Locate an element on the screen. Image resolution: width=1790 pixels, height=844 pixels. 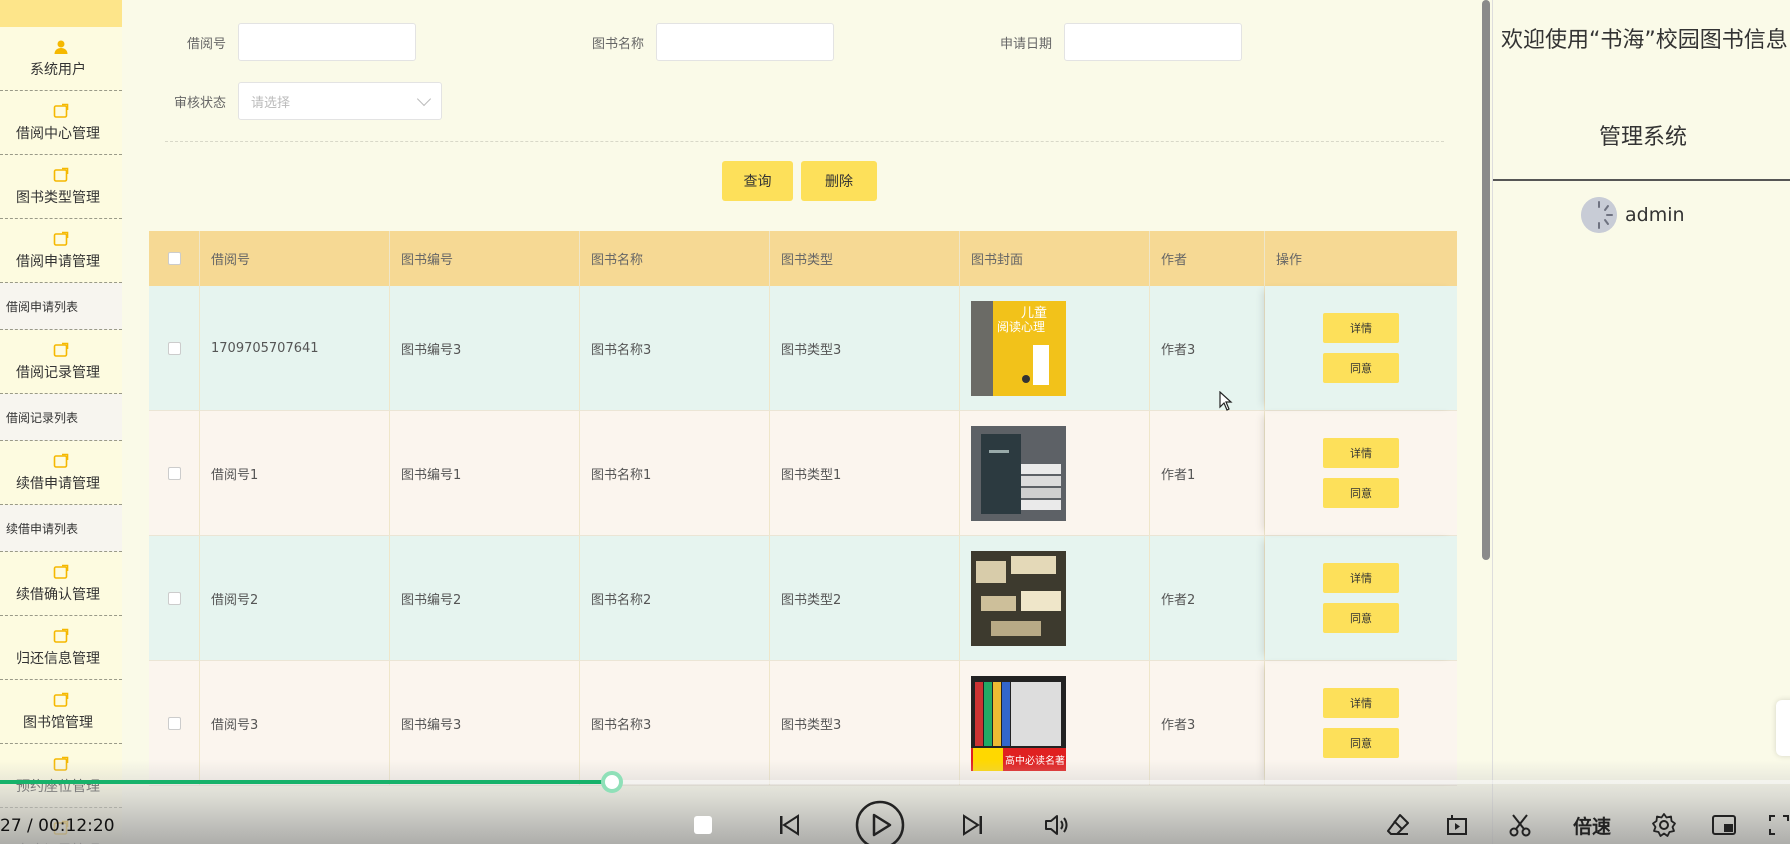
mouse-cursor-icon is located at coordinates (1226, 401).